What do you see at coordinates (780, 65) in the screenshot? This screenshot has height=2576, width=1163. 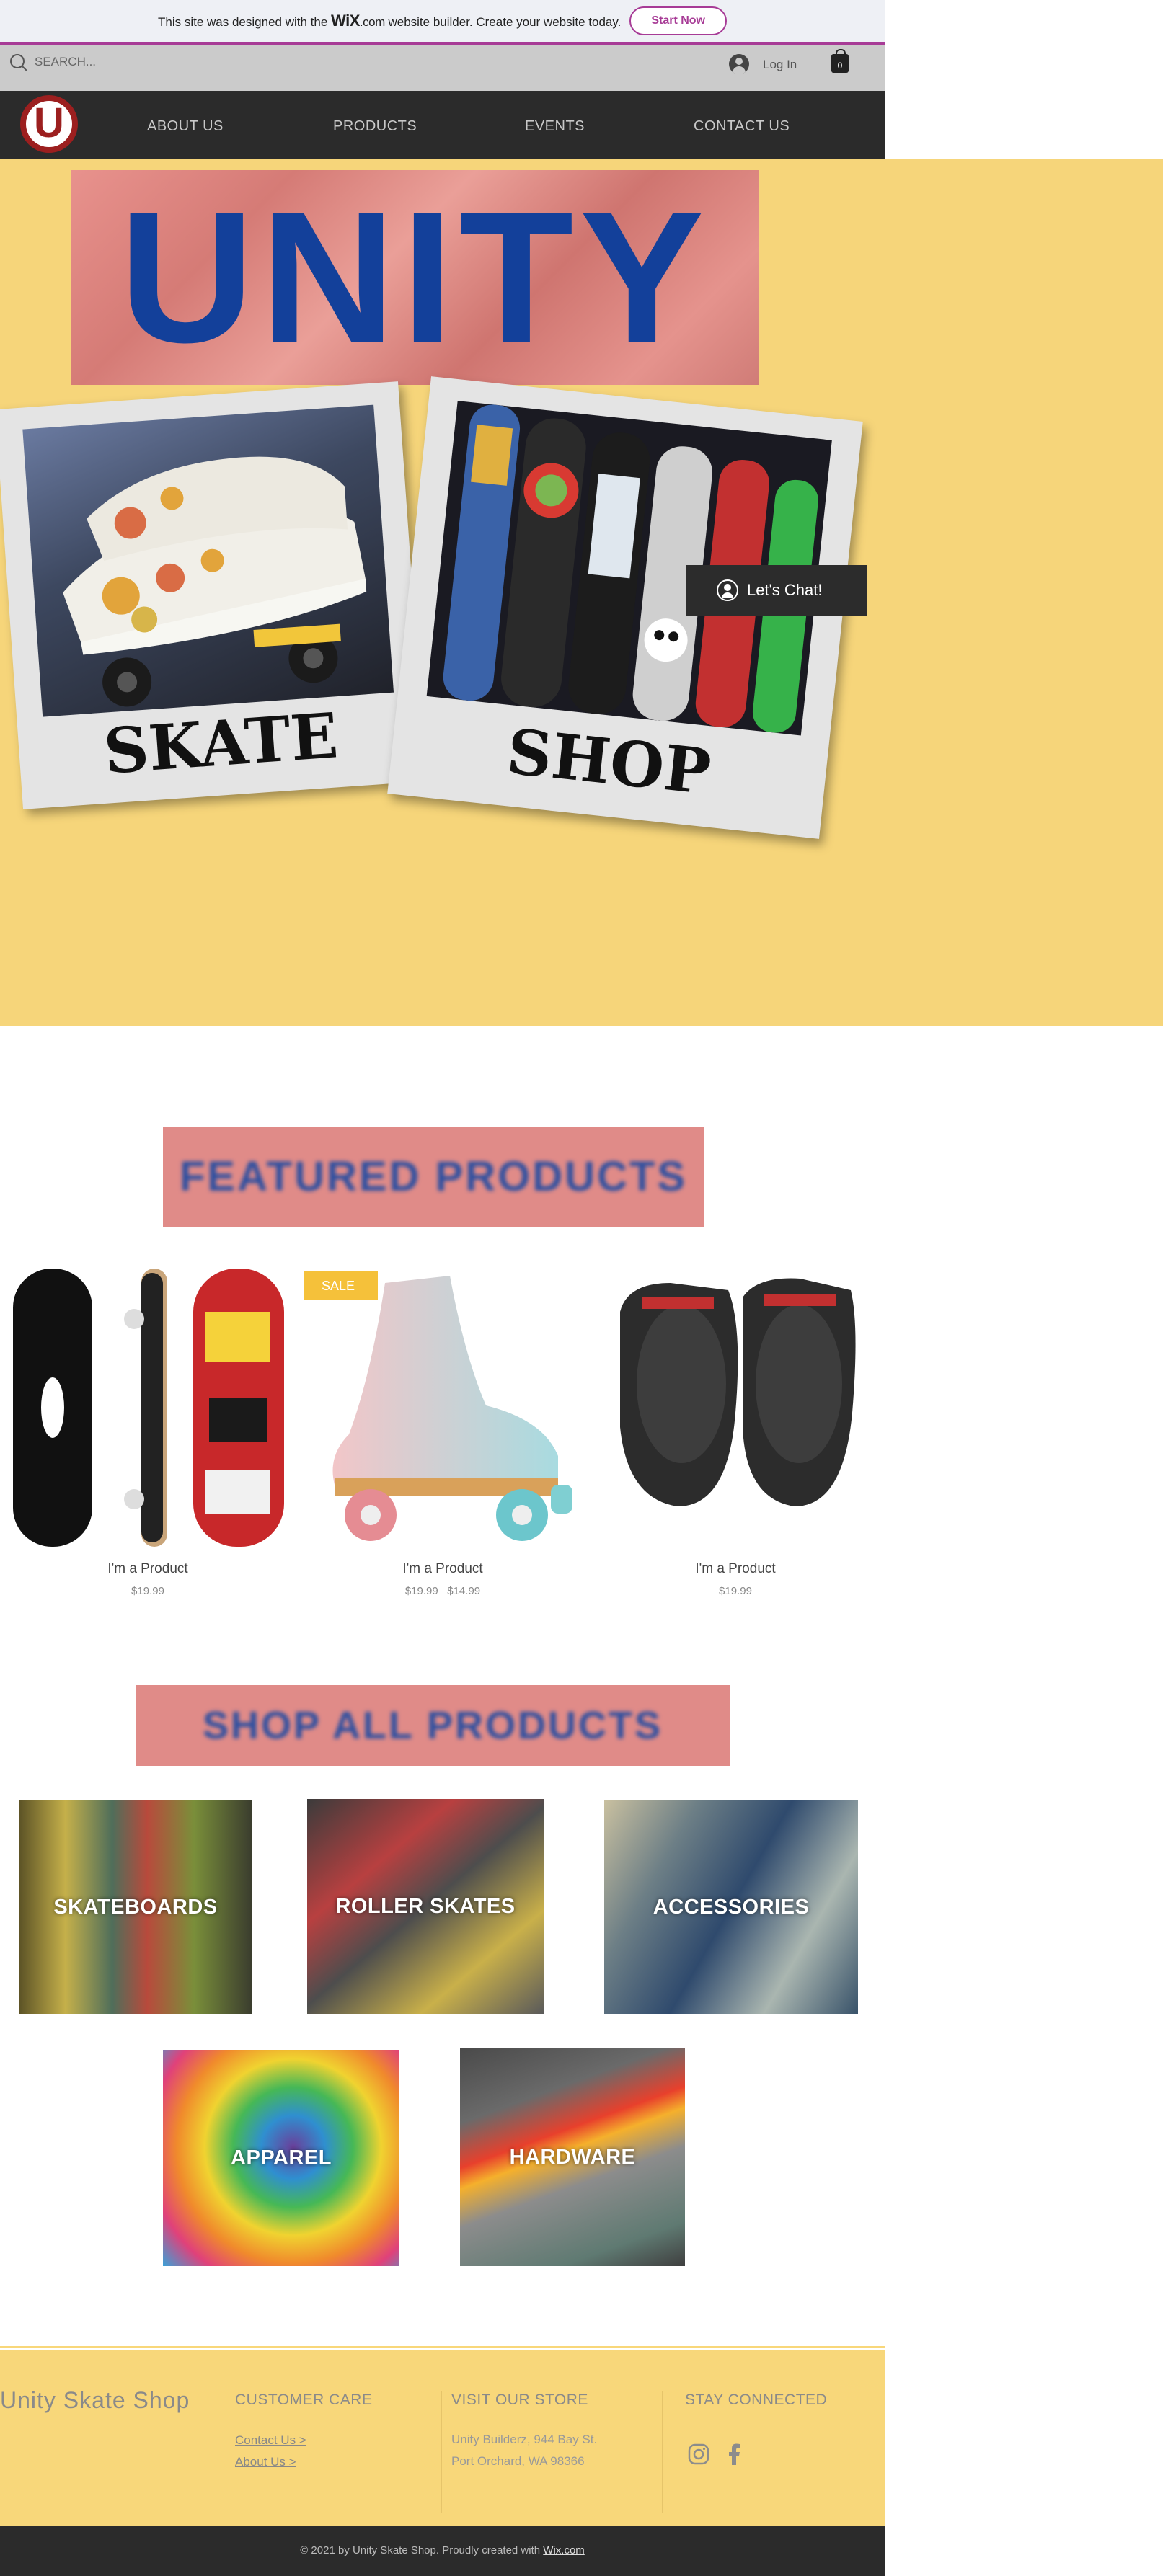 I see `login-link: Log In` at bounding box center [780, 65].